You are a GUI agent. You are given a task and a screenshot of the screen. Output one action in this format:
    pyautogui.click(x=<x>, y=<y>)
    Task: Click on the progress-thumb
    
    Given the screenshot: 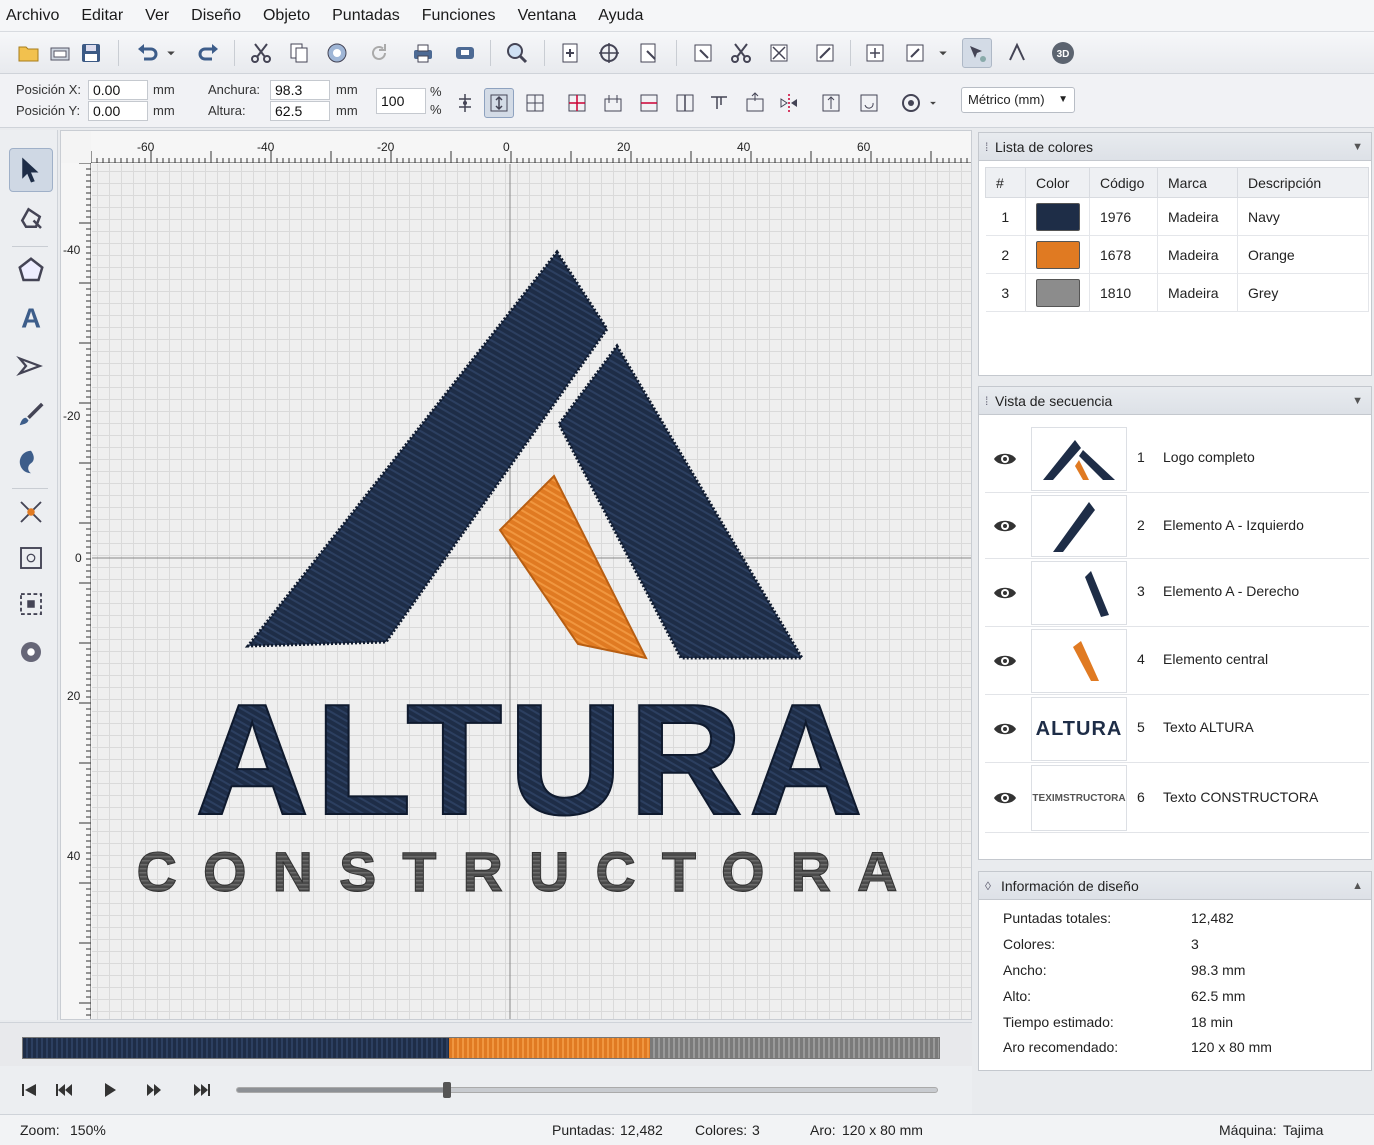 What is the action you would take?
    pyautogui.click(x=447, y=1090)
    